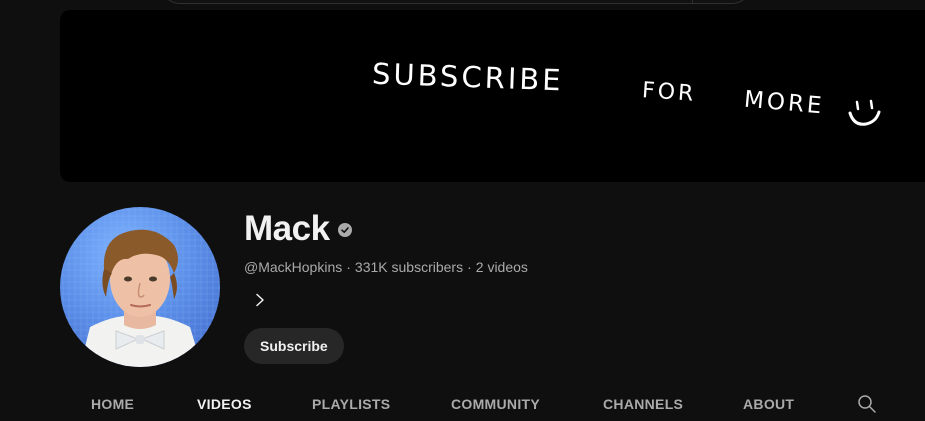 This screenshot has height=421, width=925. Describe the element at coordinates (768, 403) in the screenshot. I see `tab-about: ABOUT` at that location.